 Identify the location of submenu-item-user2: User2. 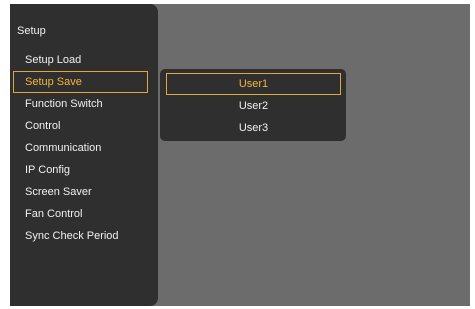
(253, 106).